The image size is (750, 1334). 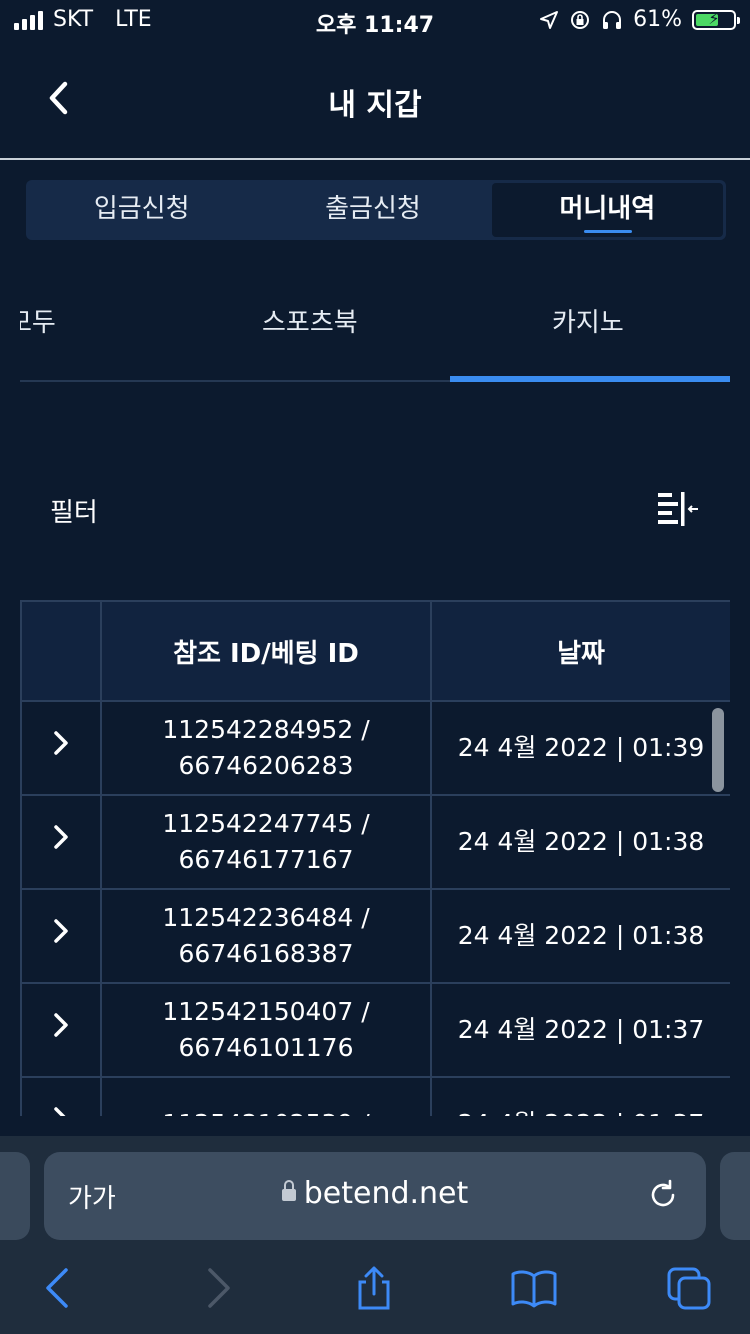 What do you see at coordinates (218, 1288) in the screenshot?
I see `browser-forward-icon` at bounding box center [218, 1288].